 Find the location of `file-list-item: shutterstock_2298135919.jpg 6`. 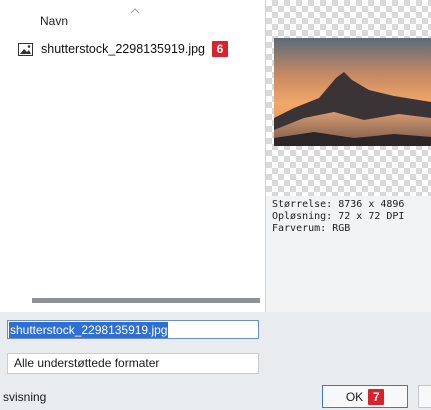

file-list-item: shutterstock_2298135919.jpg 6 is located at coordinates (123, 49).